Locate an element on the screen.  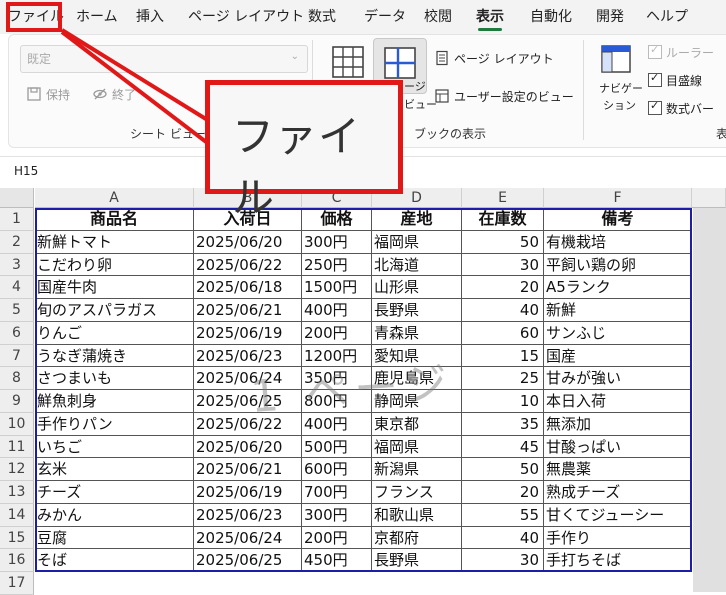
file-tab-highlight is located at coordinates (34, 17).